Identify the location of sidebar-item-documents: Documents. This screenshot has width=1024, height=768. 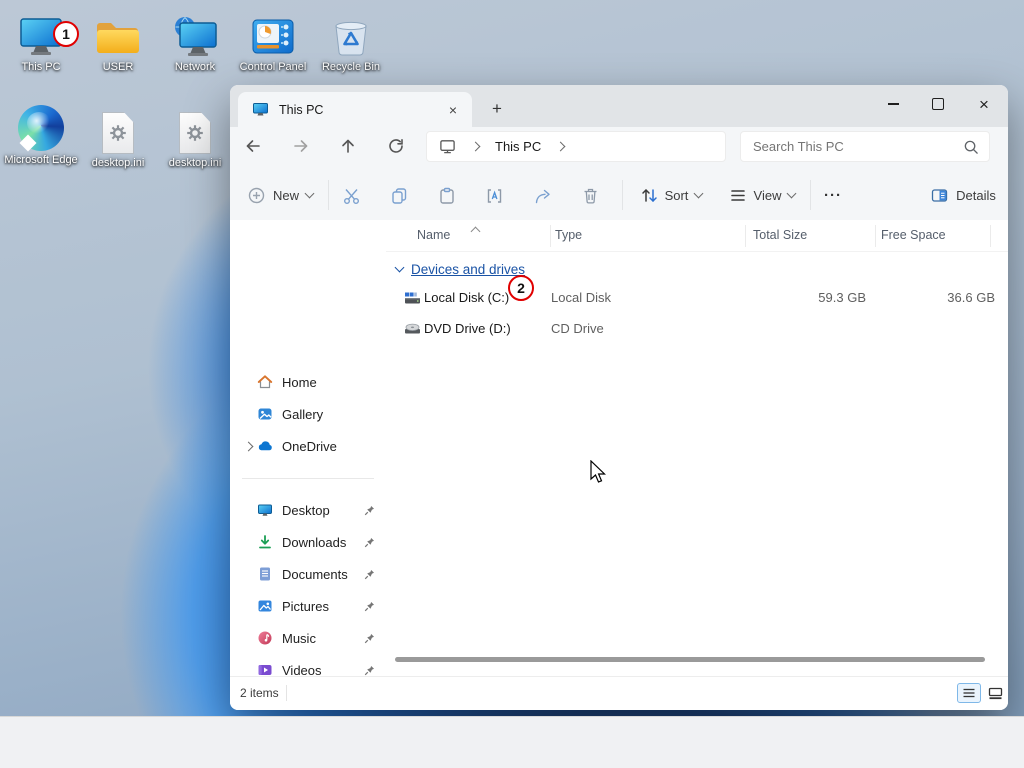
(308, 574).